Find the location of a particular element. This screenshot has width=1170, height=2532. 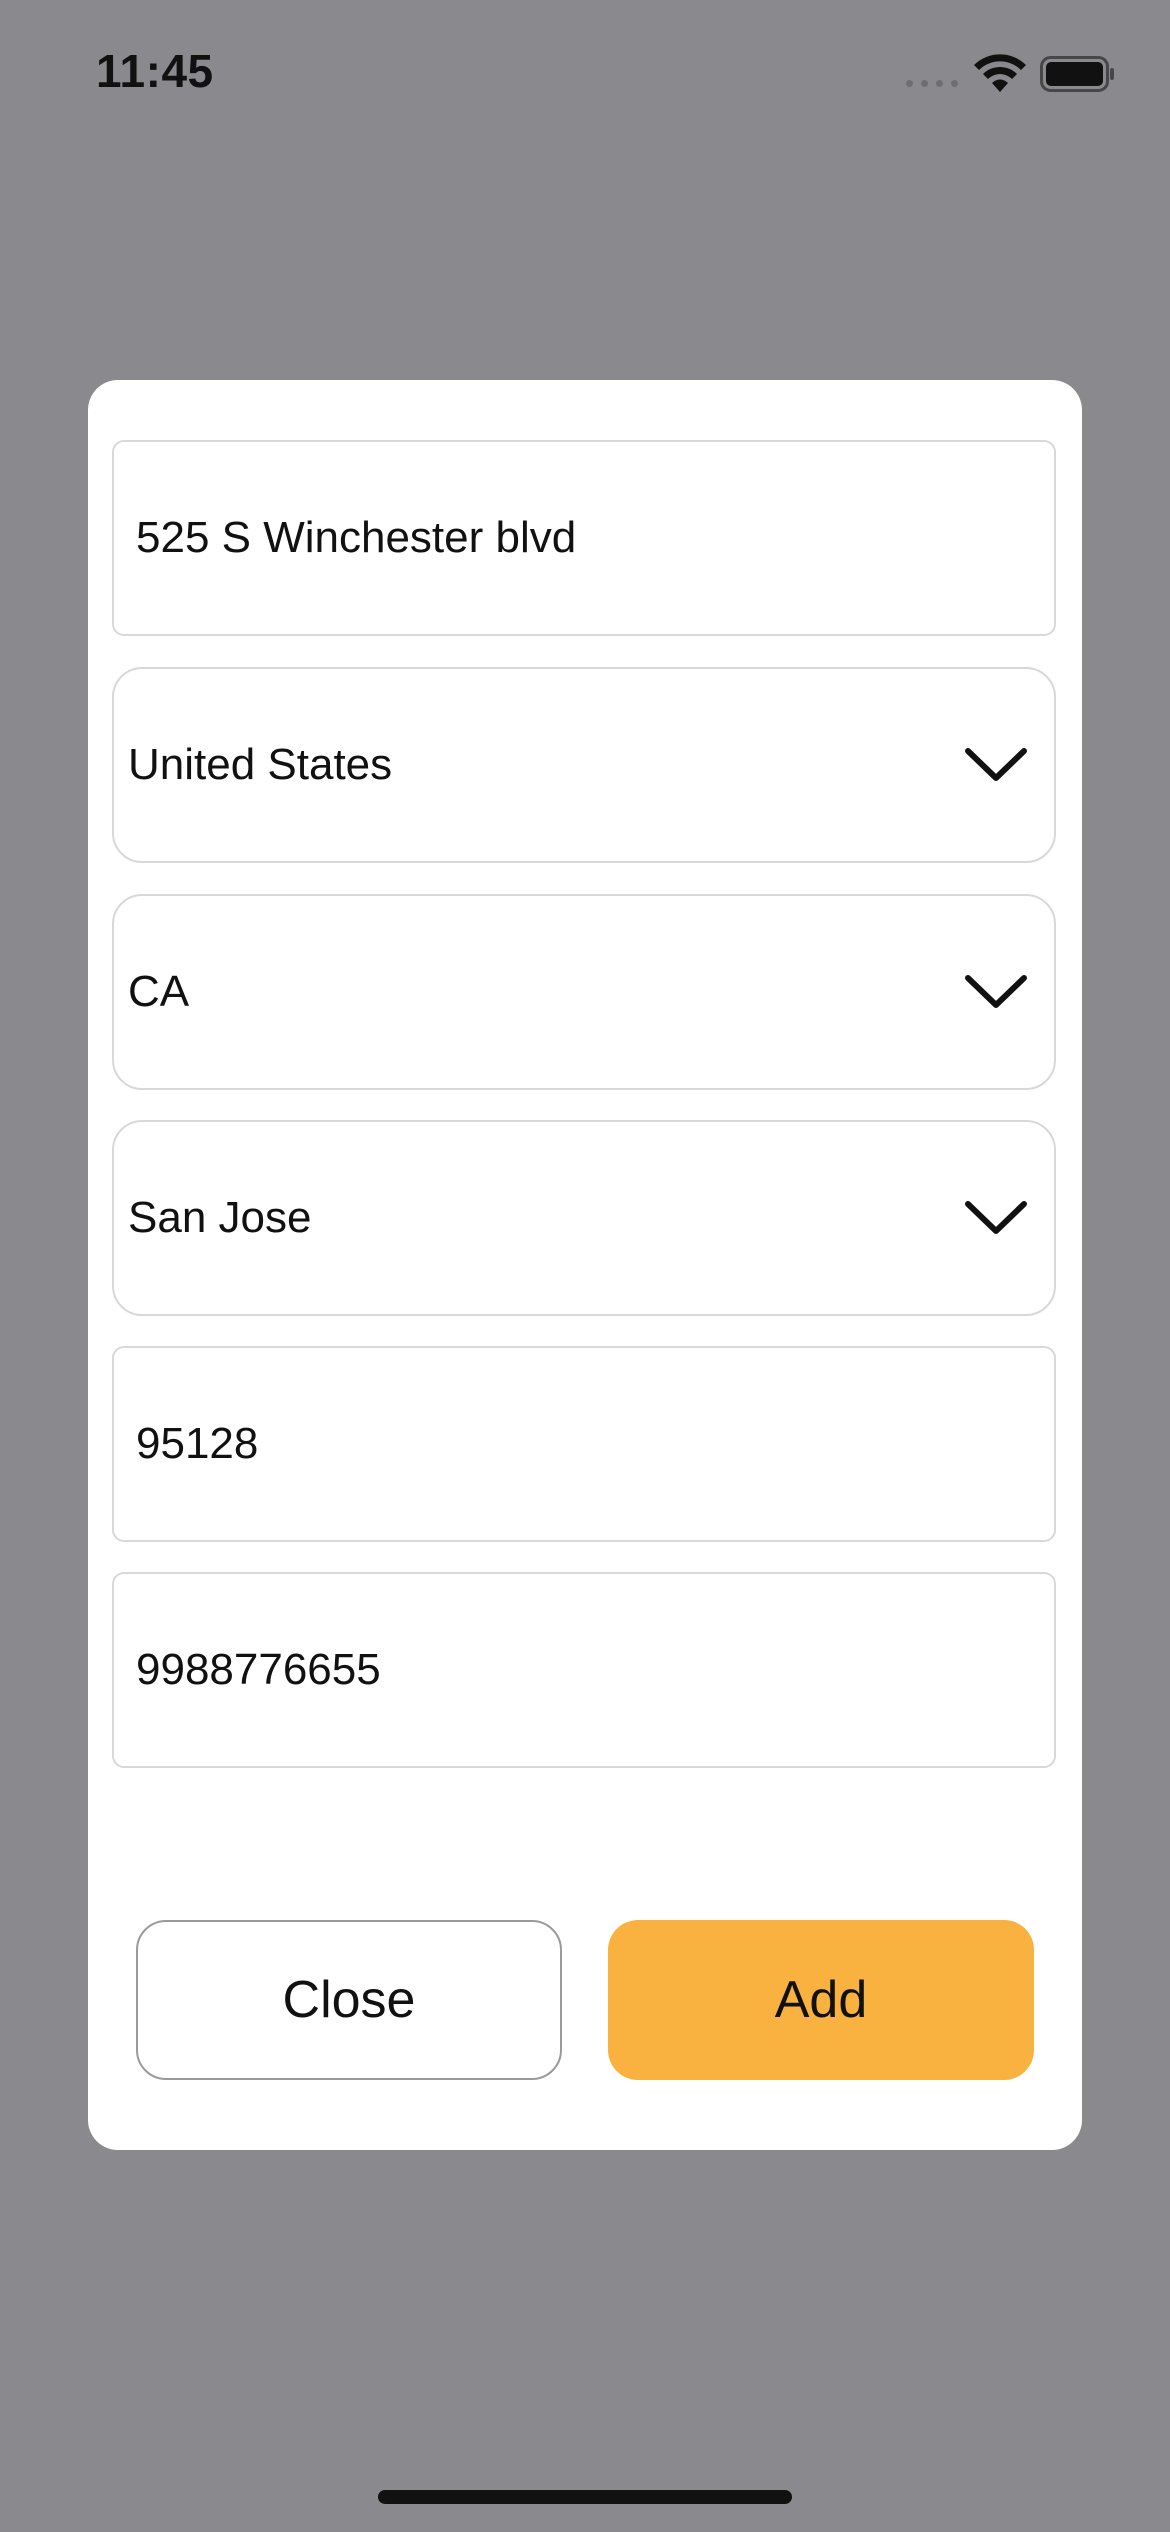

add-button: Add is located at coordinates (821, 2000).